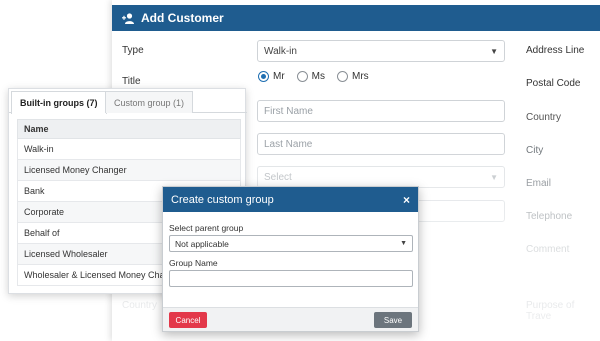 This screenshot has width=600, height=341. Describe the element at coordinates (34, 191) in the screenshot. I see `row-label: Bank` at that location.